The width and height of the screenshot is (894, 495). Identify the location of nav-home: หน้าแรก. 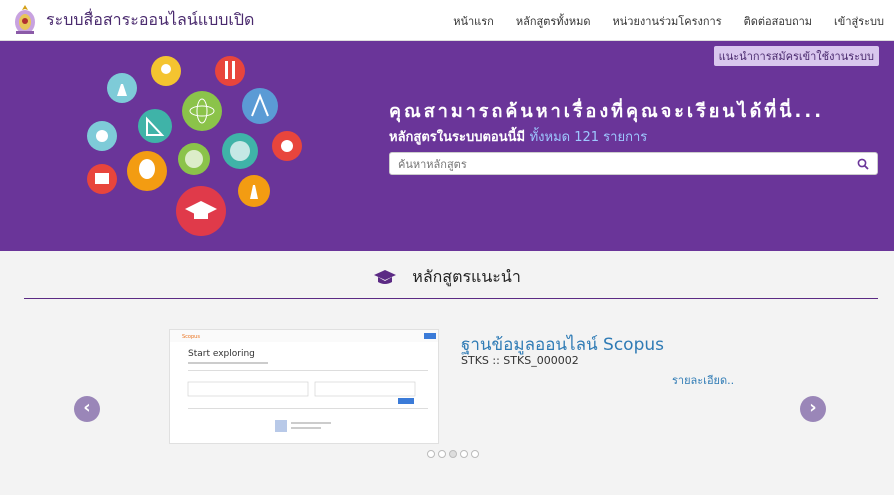
(473, 21).